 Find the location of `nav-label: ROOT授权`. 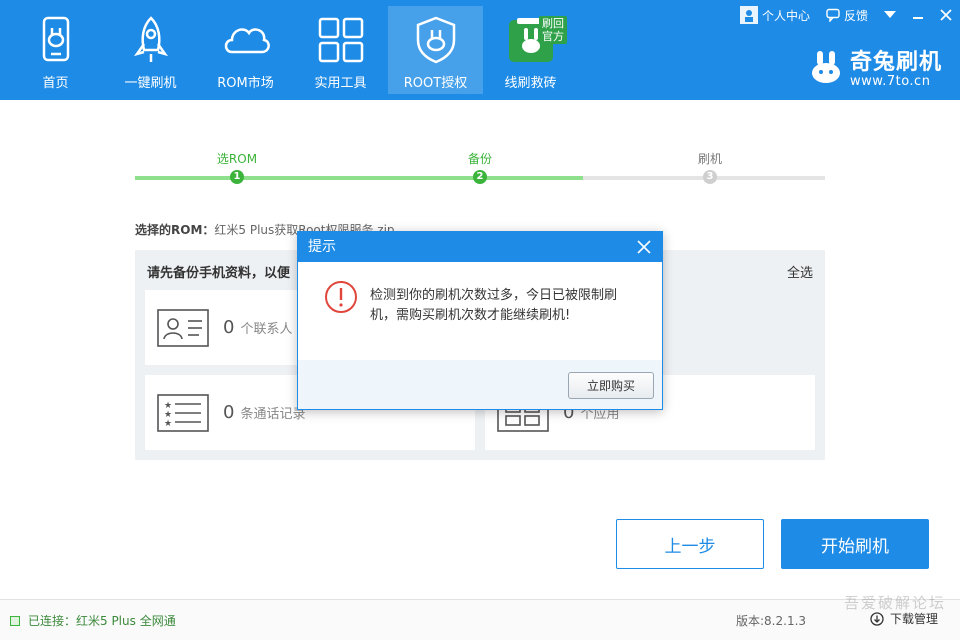

nav-label: ROOT授权 is located at coordinates (435, 83).